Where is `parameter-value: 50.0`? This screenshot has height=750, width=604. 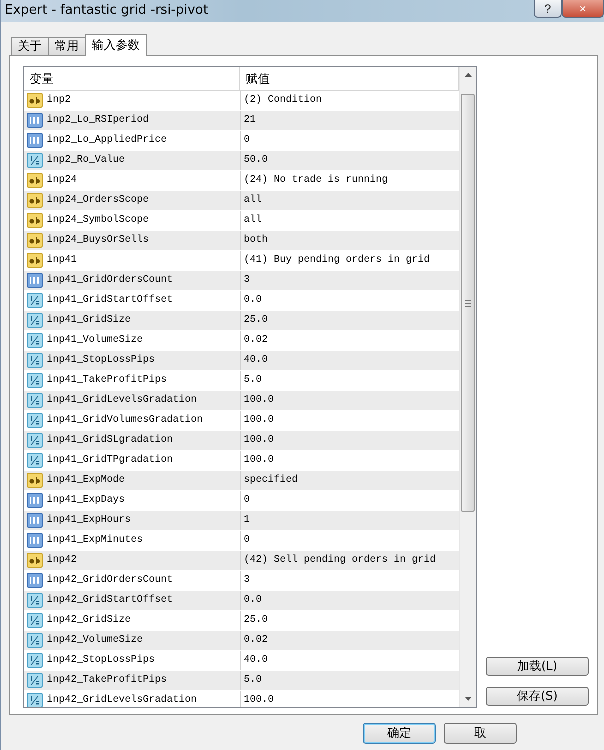 parameter-value: 50.0 is located at coordinates (254, 160).